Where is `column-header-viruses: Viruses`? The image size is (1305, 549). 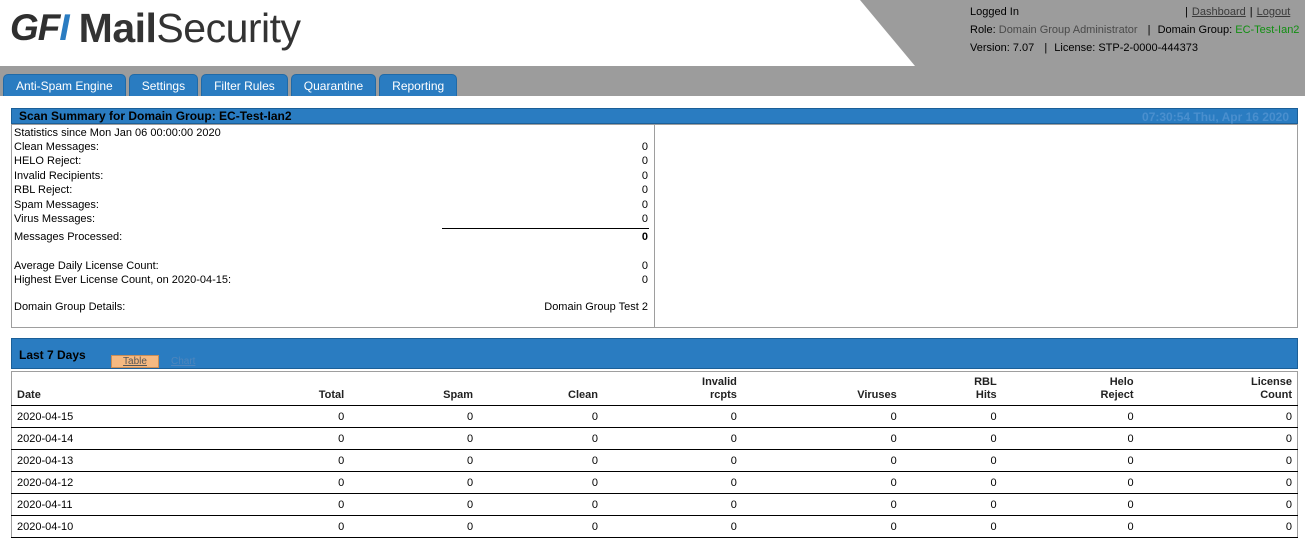 column-header-viruses: Viruses is located at coordinates (821, 388).